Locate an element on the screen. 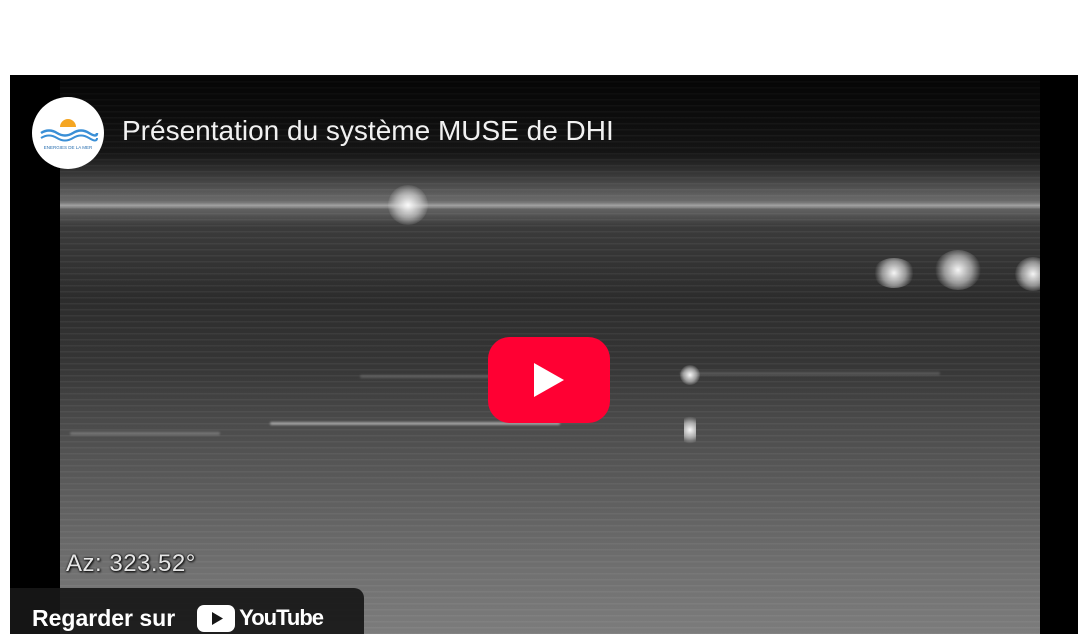 This screenshot has width=1078, height=634. video-title: Présentation du système MUSE de DHI is located at coordinates (368, 131).